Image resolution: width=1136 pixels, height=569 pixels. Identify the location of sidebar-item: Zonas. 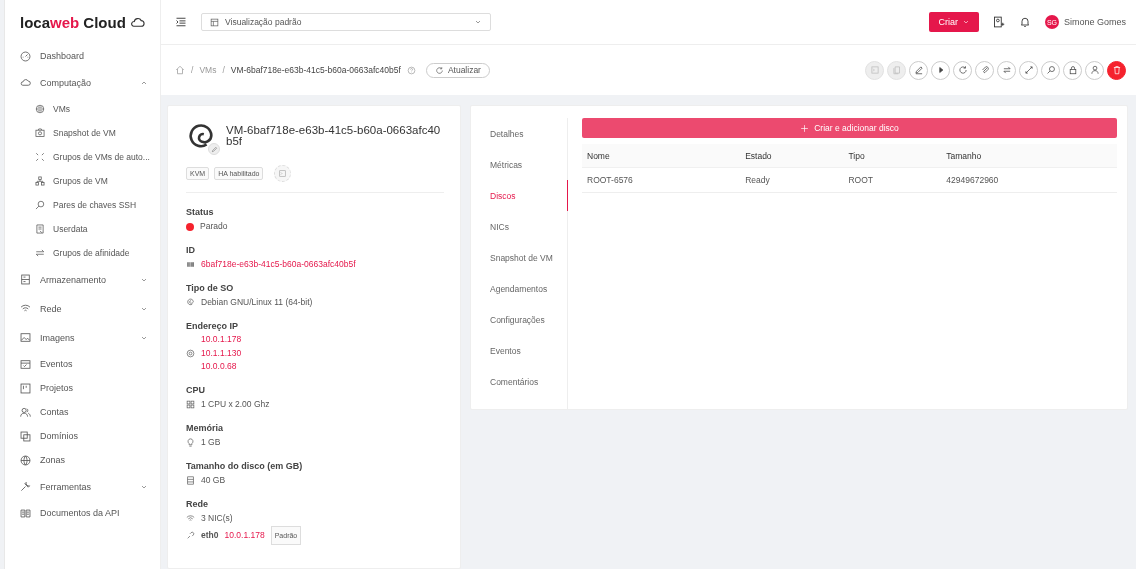
(82, 460).